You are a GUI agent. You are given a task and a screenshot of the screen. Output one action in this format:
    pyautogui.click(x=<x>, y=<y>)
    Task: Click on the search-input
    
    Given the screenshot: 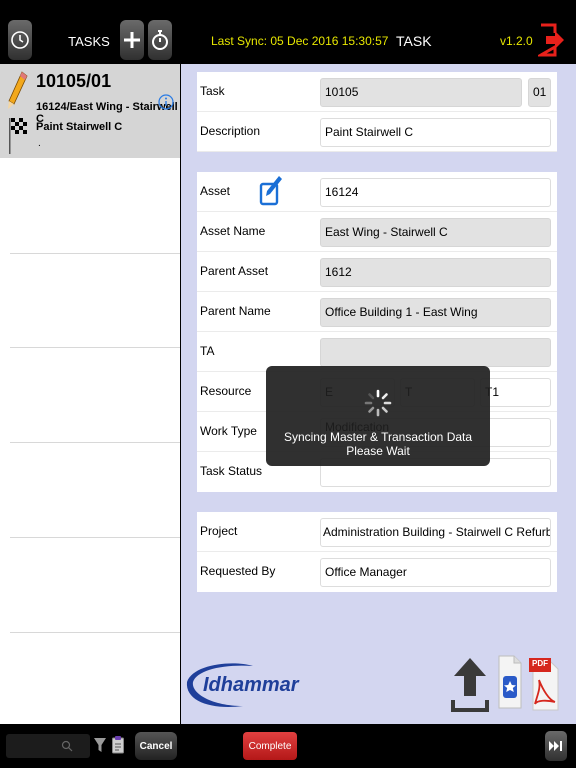 What is the action you would take?
    pyautogui.click(x=48, y=746)
    